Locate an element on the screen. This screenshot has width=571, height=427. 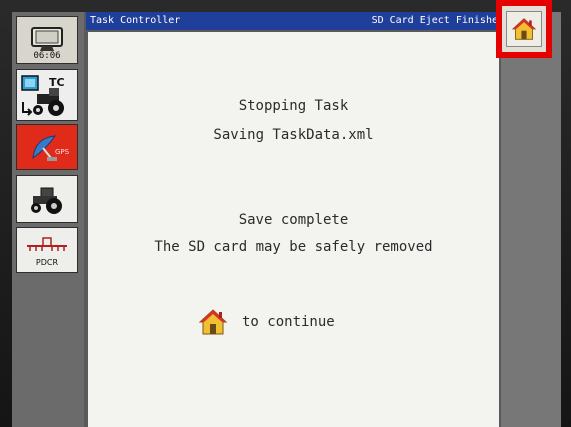
satellite-dish-icon: GPS is located at coordinates (50, 148).